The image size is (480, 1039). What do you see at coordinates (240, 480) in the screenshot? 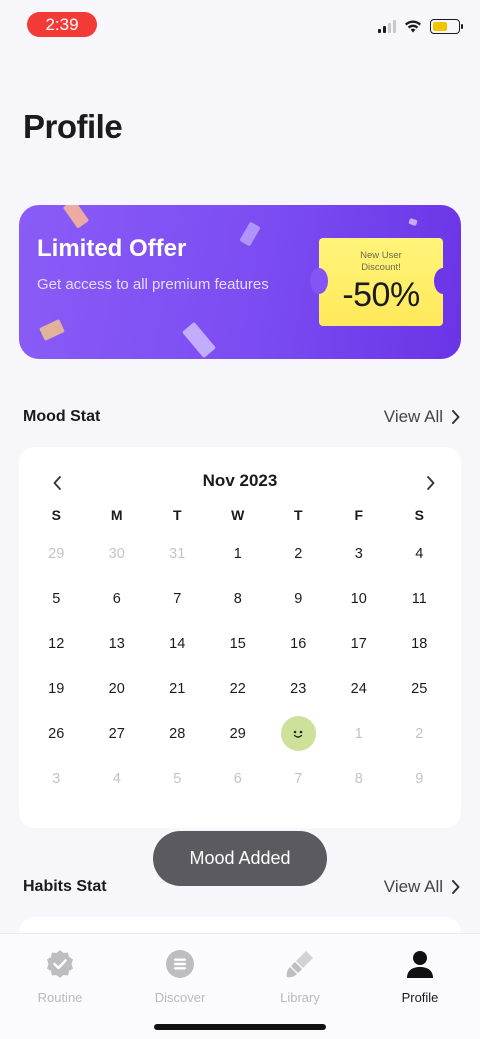
I see `calendar-month: Nov 2023` at bounding box center [240, 480].